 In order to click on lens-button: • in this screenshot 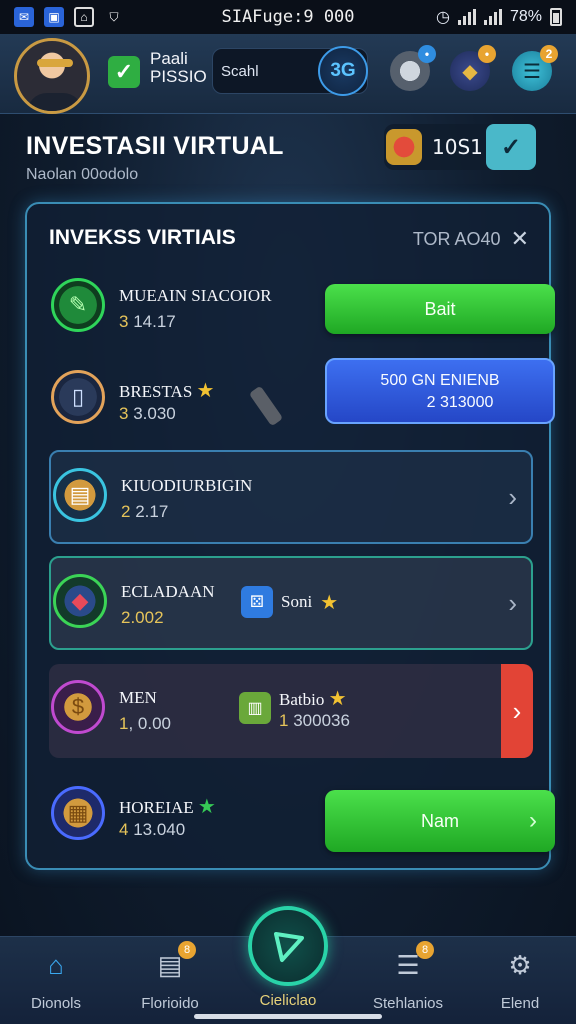, I will do `click(413, 68)`.